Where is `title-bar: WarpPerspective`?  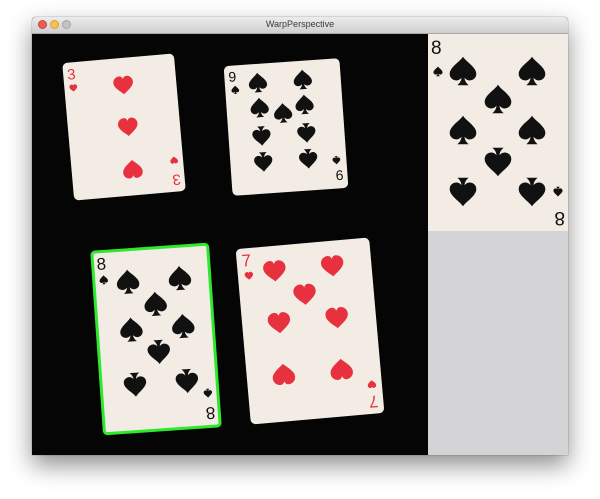
title-bar: WarpPerspective is located at coordinates (300, 25).